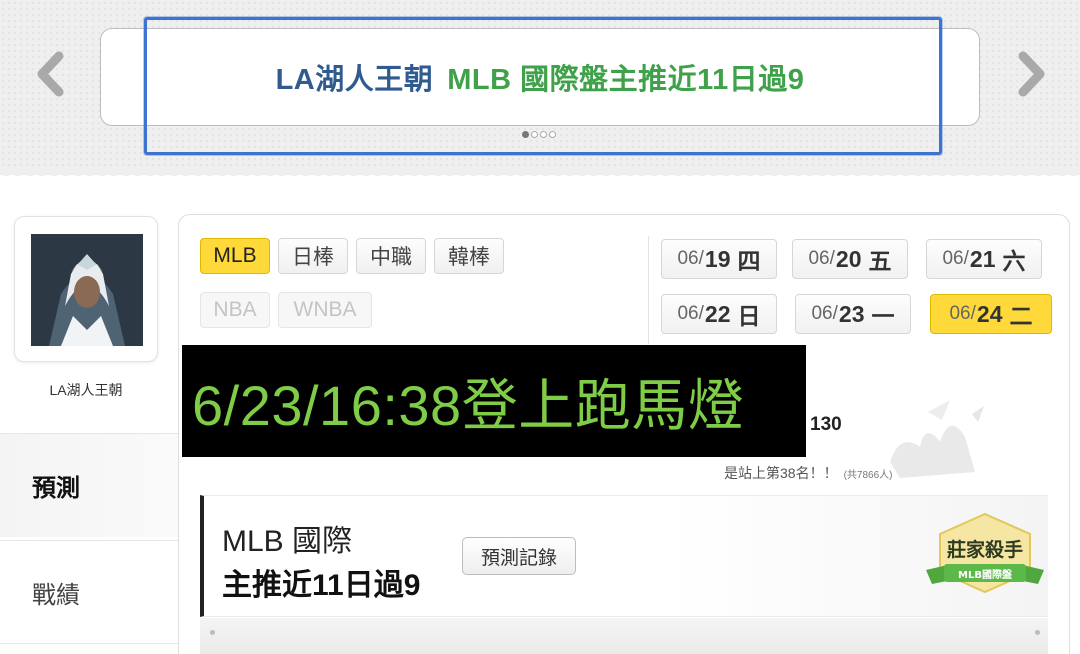 The width and height of the screenshot is (1080, 654). I want to click on date-chip-0620: 06/20 五, so click(850, 259).